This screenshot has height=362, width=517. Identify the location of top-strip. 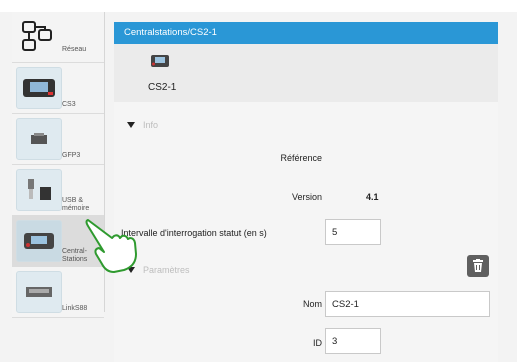
(258, 6).